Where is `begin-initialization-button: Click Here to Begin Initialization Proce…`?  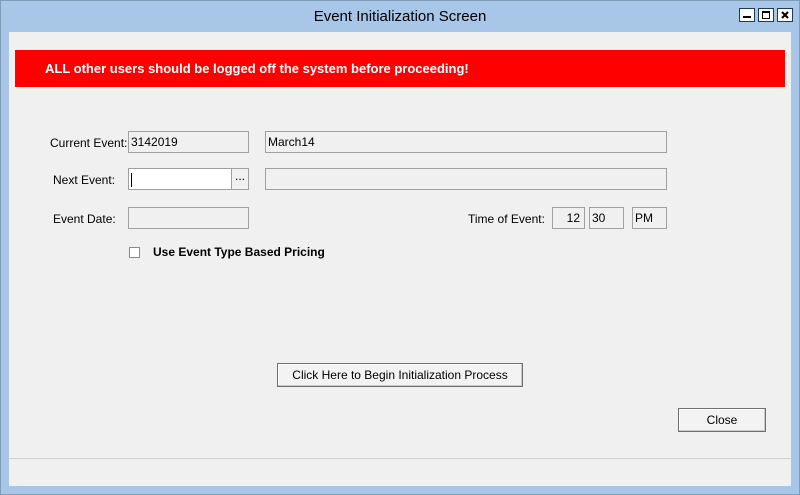 begin-initialization-button: Click Here to Begin Initialization Proce… is located at coordinates (400, 375).